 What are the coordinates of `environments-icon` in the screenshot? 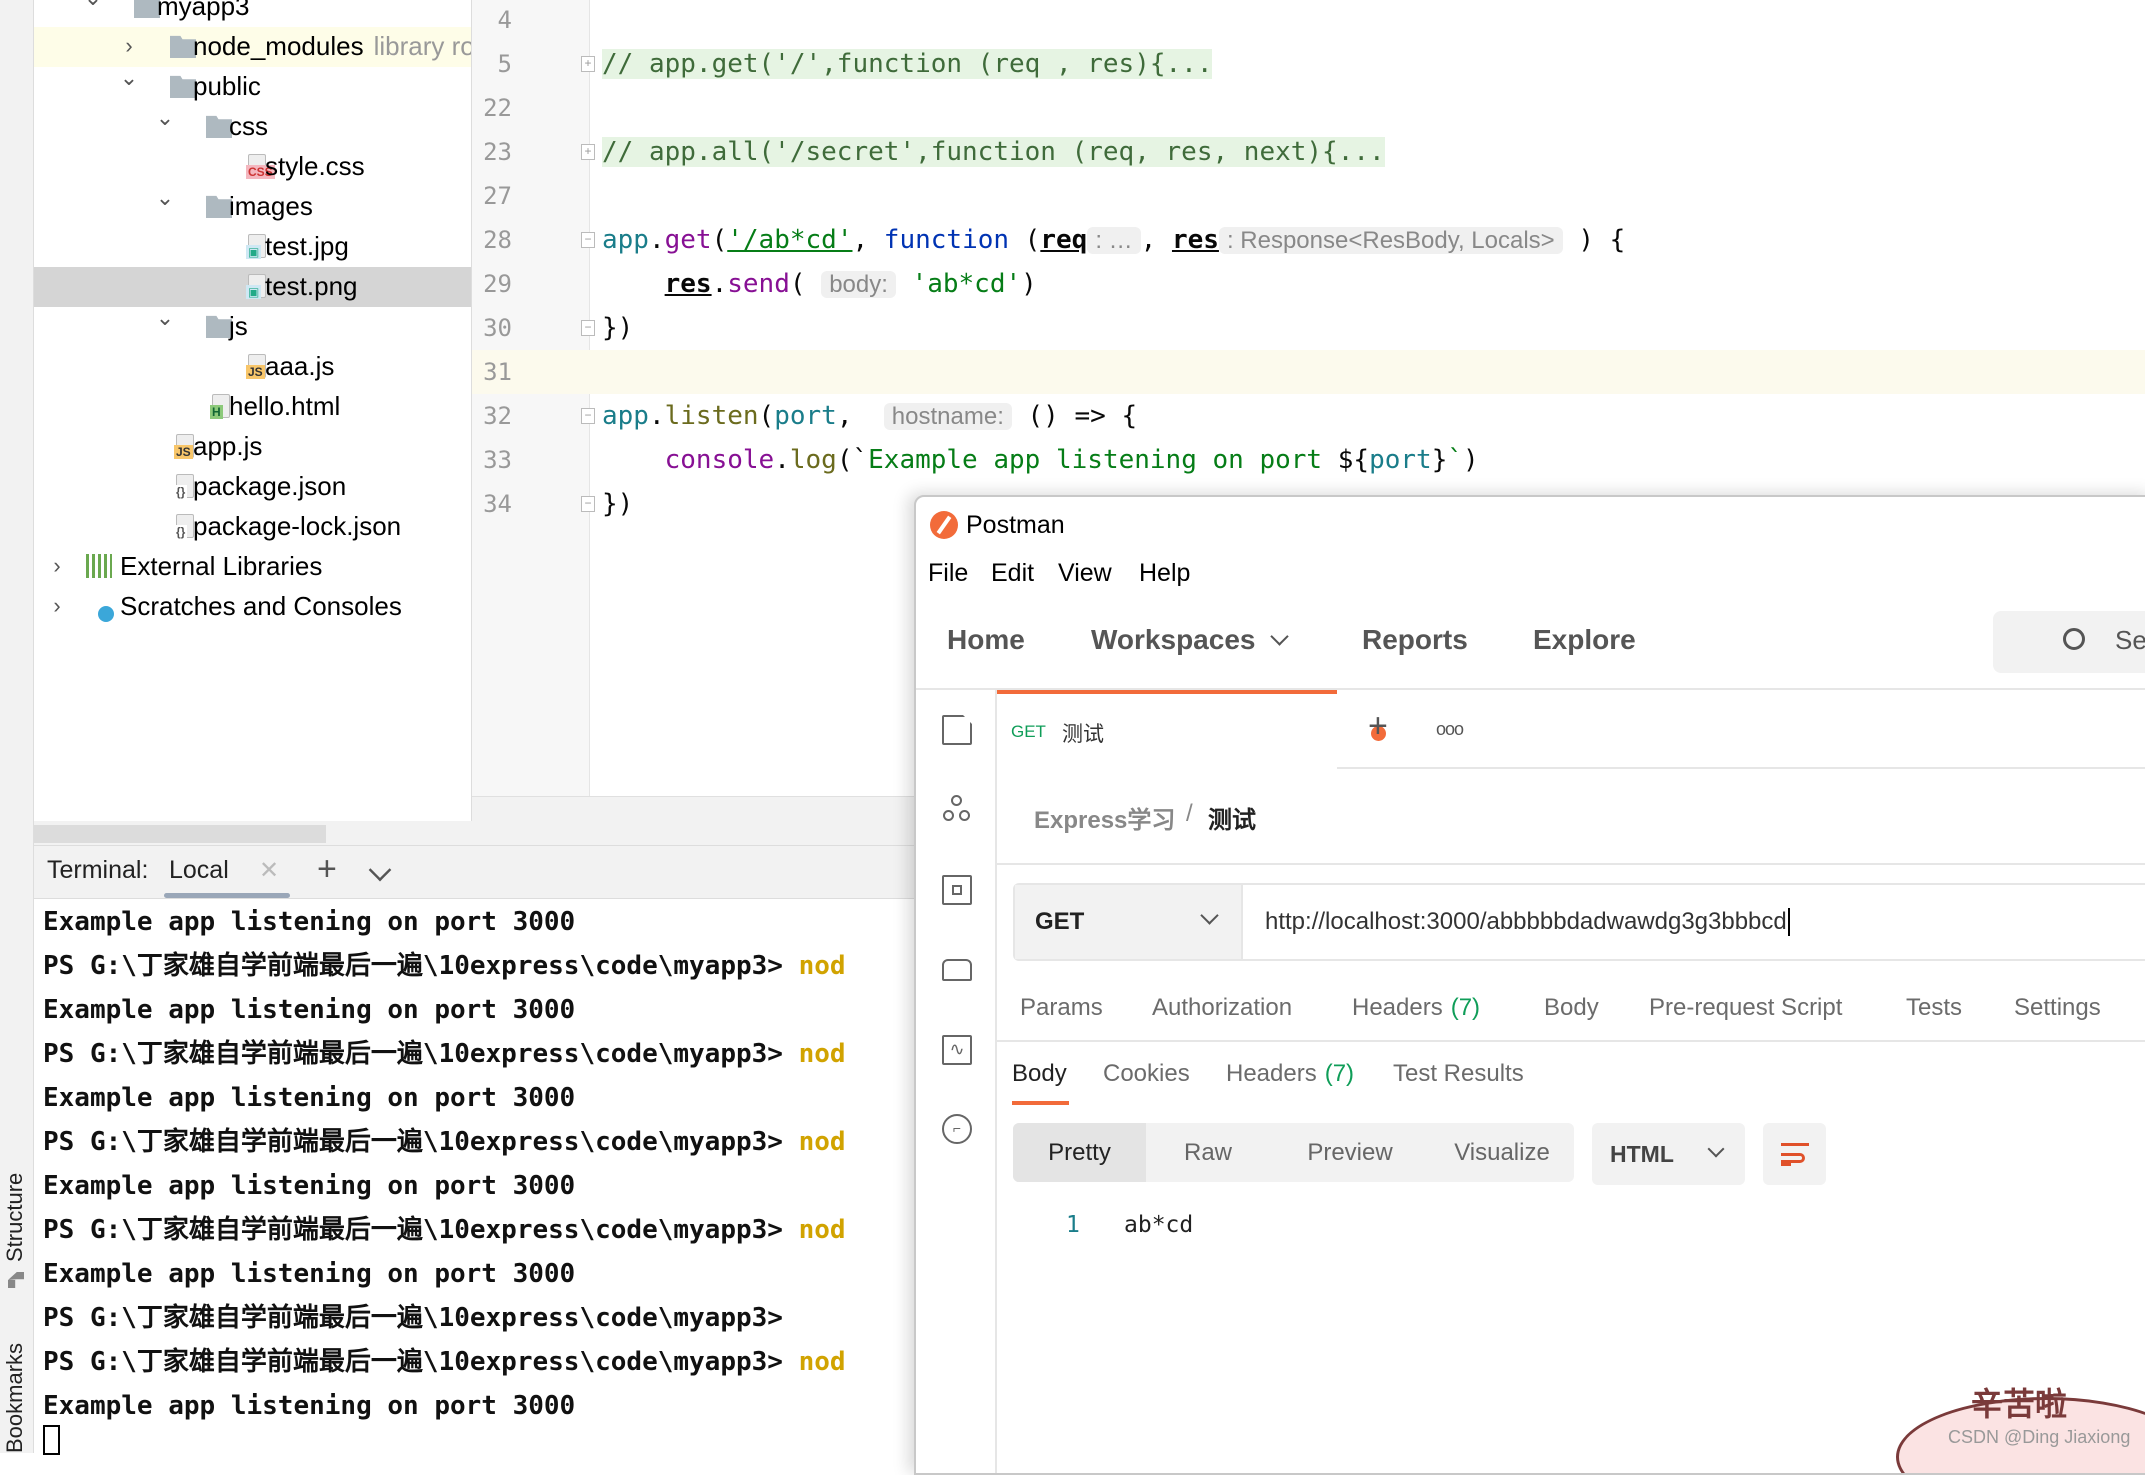 It's located at (957, 890).